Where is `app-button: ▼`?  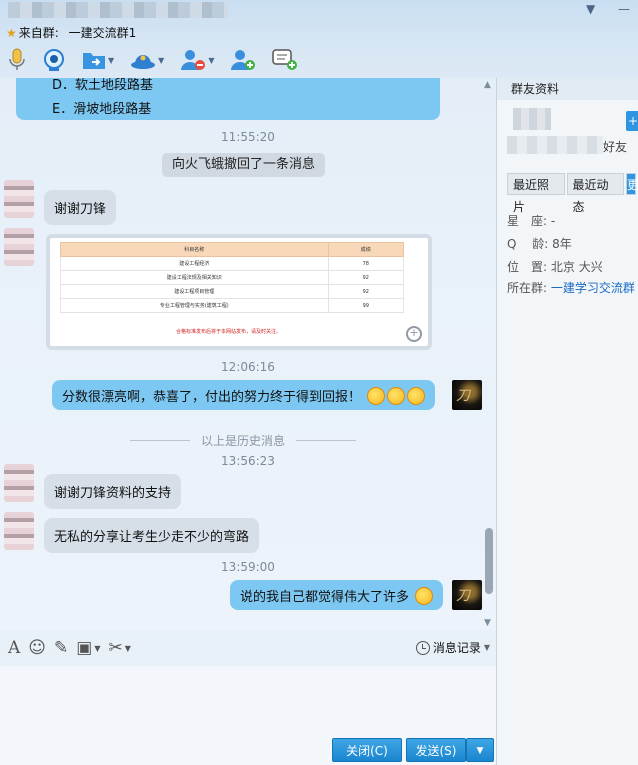 app-button: ▼ is located at coordinates (147, 60).